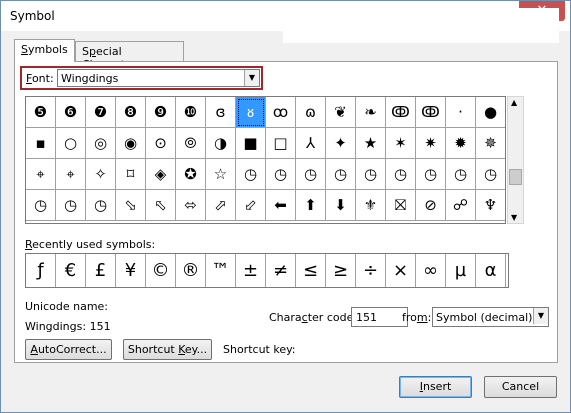 The width and height of the screenshot is (571, 413). I want to click on symbol-grid-scrollbar: ▲ ▼, so click(515, 160).